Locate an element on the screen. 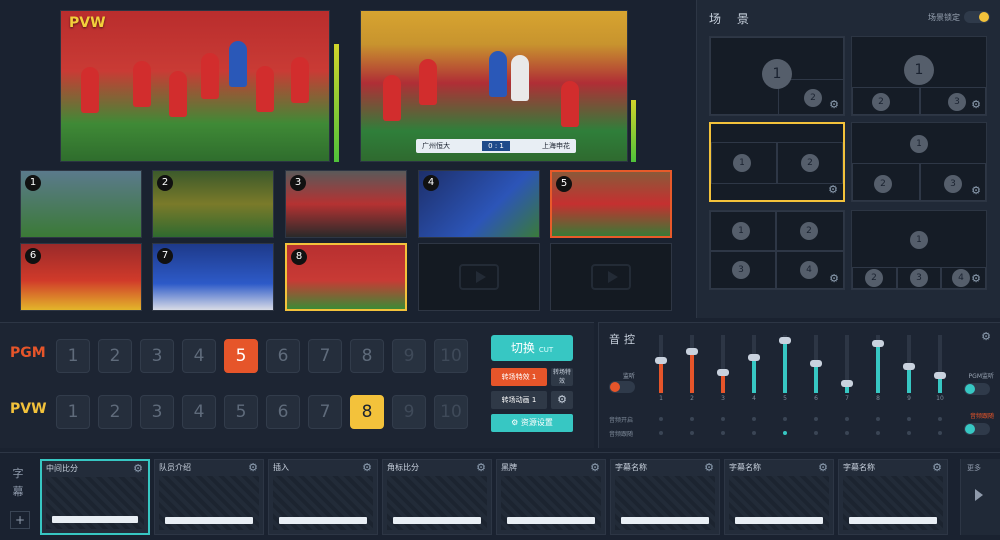 This screenshot has width=1000, height=540. pgm-monitor-toggle is located at coordinates (977, 389).